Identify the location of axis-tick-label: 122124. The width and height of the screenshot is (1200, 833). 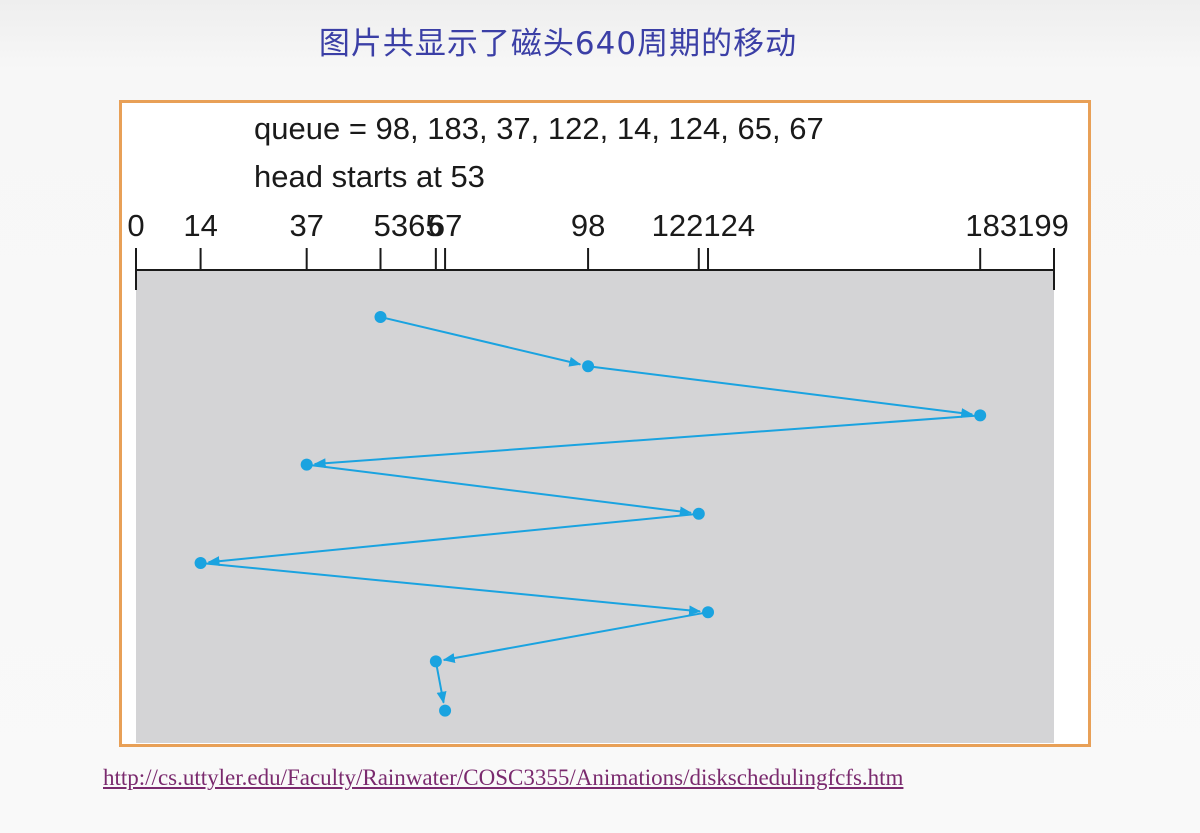
(703, 225).